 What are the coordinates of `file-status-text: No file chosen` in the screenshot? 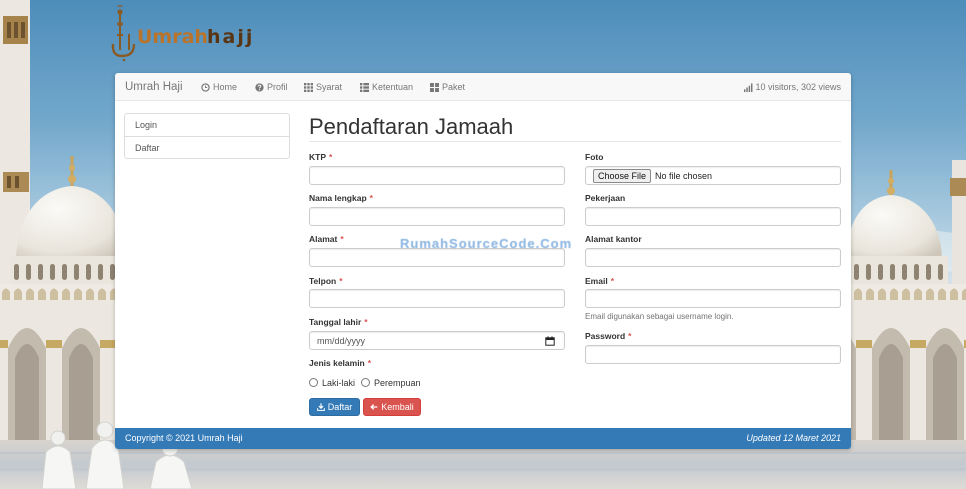 It's located at (684, 175).